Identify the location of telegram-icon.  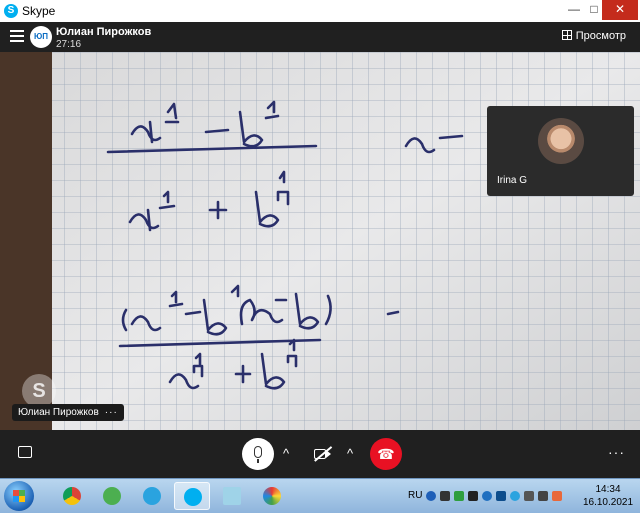
(152, 496).